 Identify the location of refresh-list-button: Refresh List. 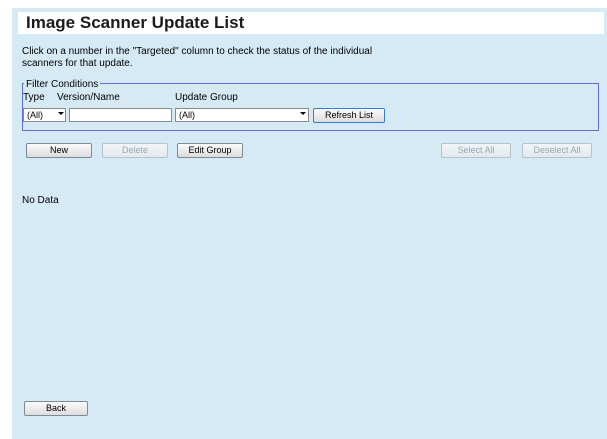
(349, 115).